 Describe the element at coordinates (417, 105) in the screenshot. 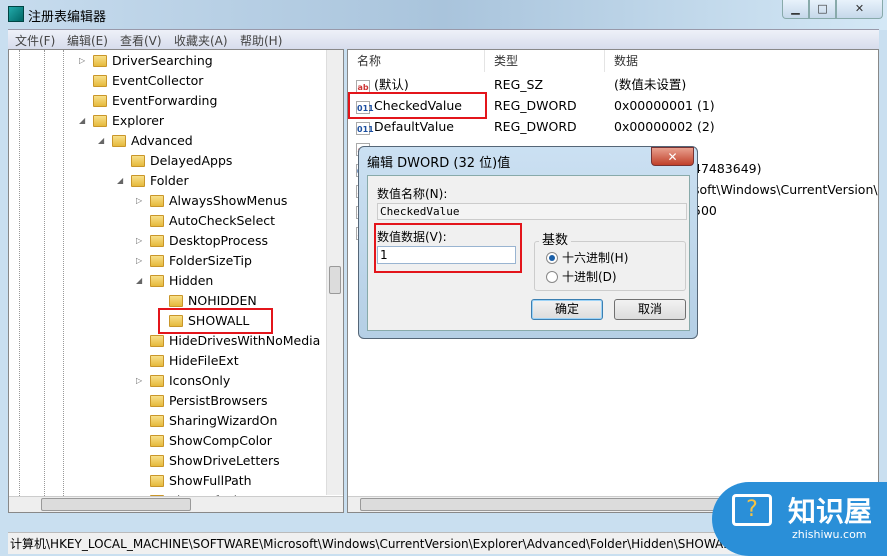

I see `highlight-checkedvalue` at that location.